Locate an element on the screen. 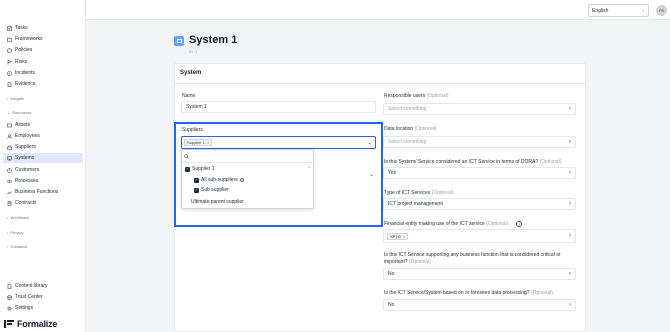 This screenshot has height=332, width=670. avatar: FS is located at coordinates (661, 10).